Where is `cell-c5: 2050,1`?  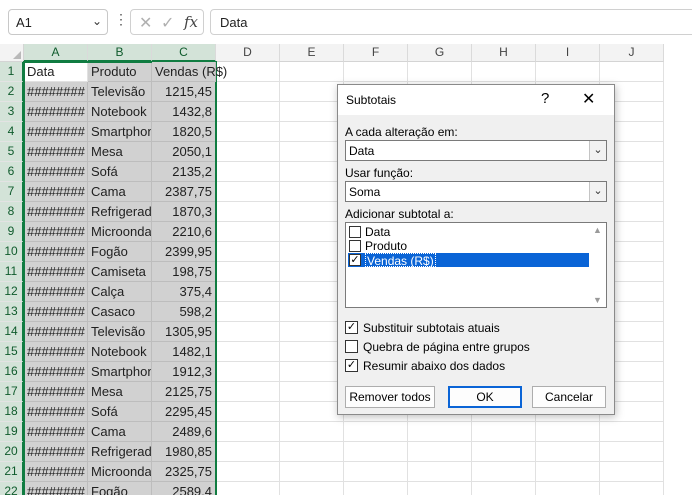 cell-c5: 2050,1 is located at coordinates (184, 152).